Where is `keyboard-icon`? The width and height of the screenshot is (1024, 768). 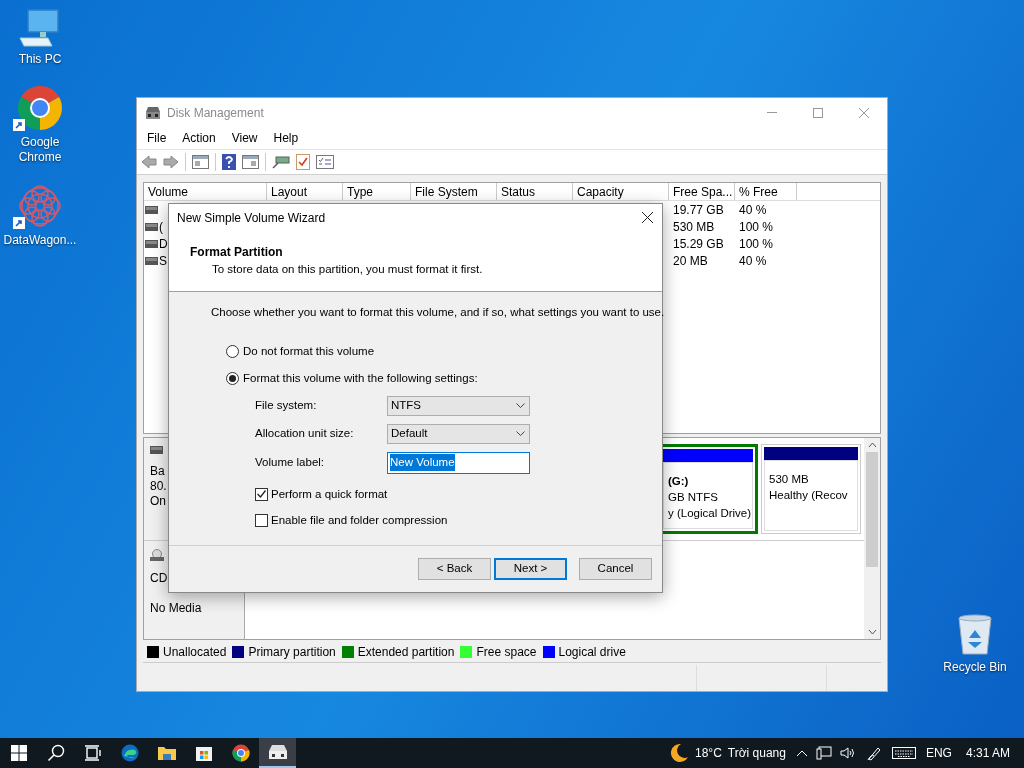 keyboard-icon is located at coordinates (903, 753).